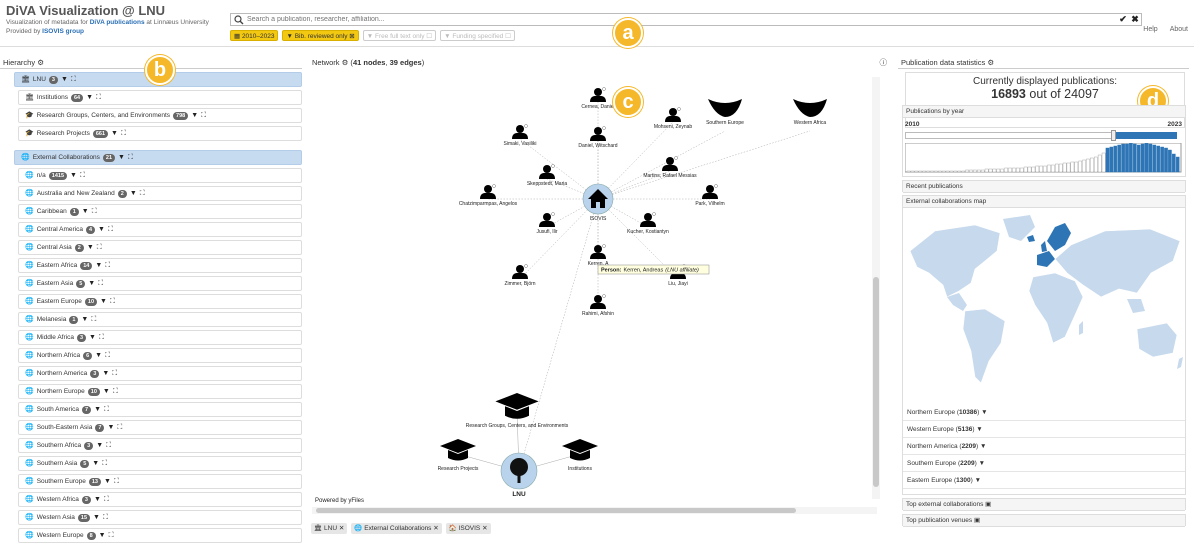 This screenshot has width=1194, height=546. What do you see at coordinates (160, 445) in the screenshot?
I see `hierarchy-item: 🌐 Southern Africa 3 ▼ ⛶` at bounding box center [160, 445].